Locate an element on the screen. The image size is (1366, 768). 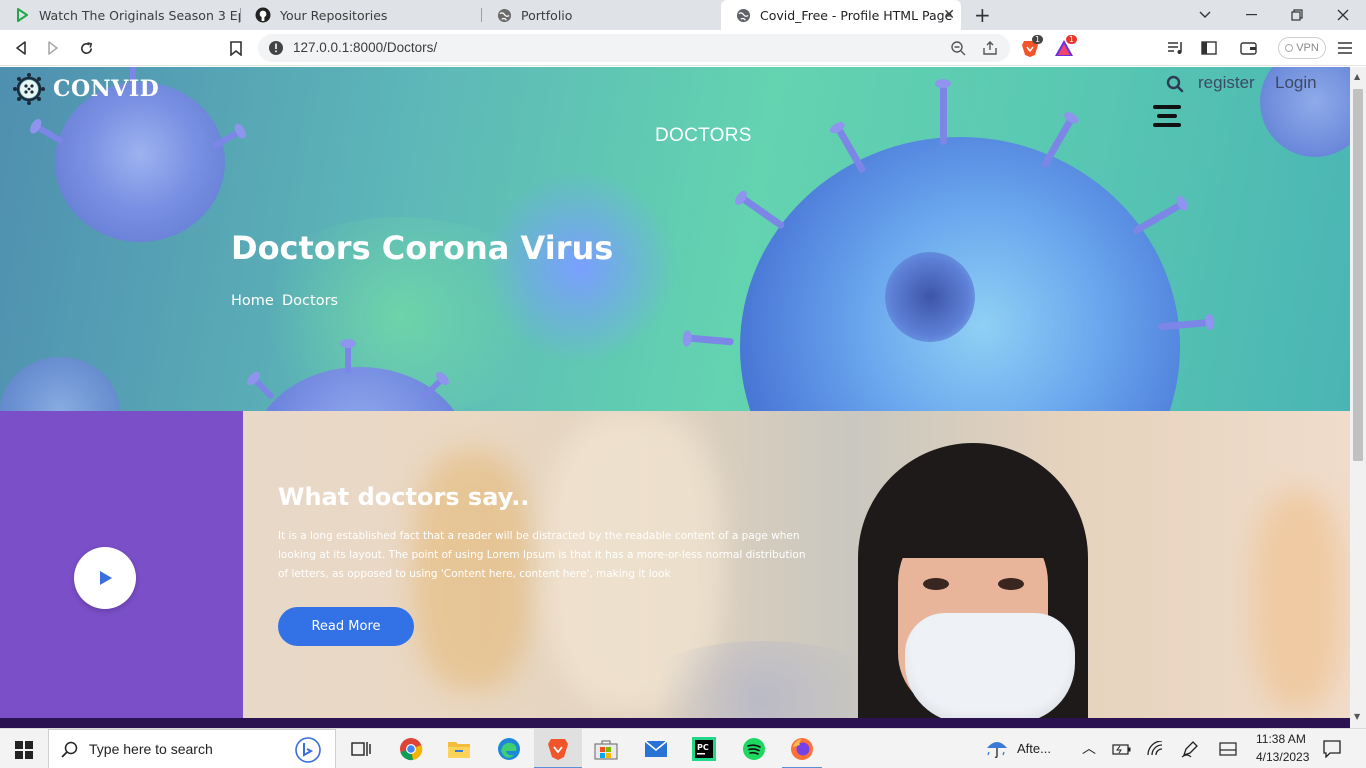
playlist-icon is located at coordinates (1175, 48).